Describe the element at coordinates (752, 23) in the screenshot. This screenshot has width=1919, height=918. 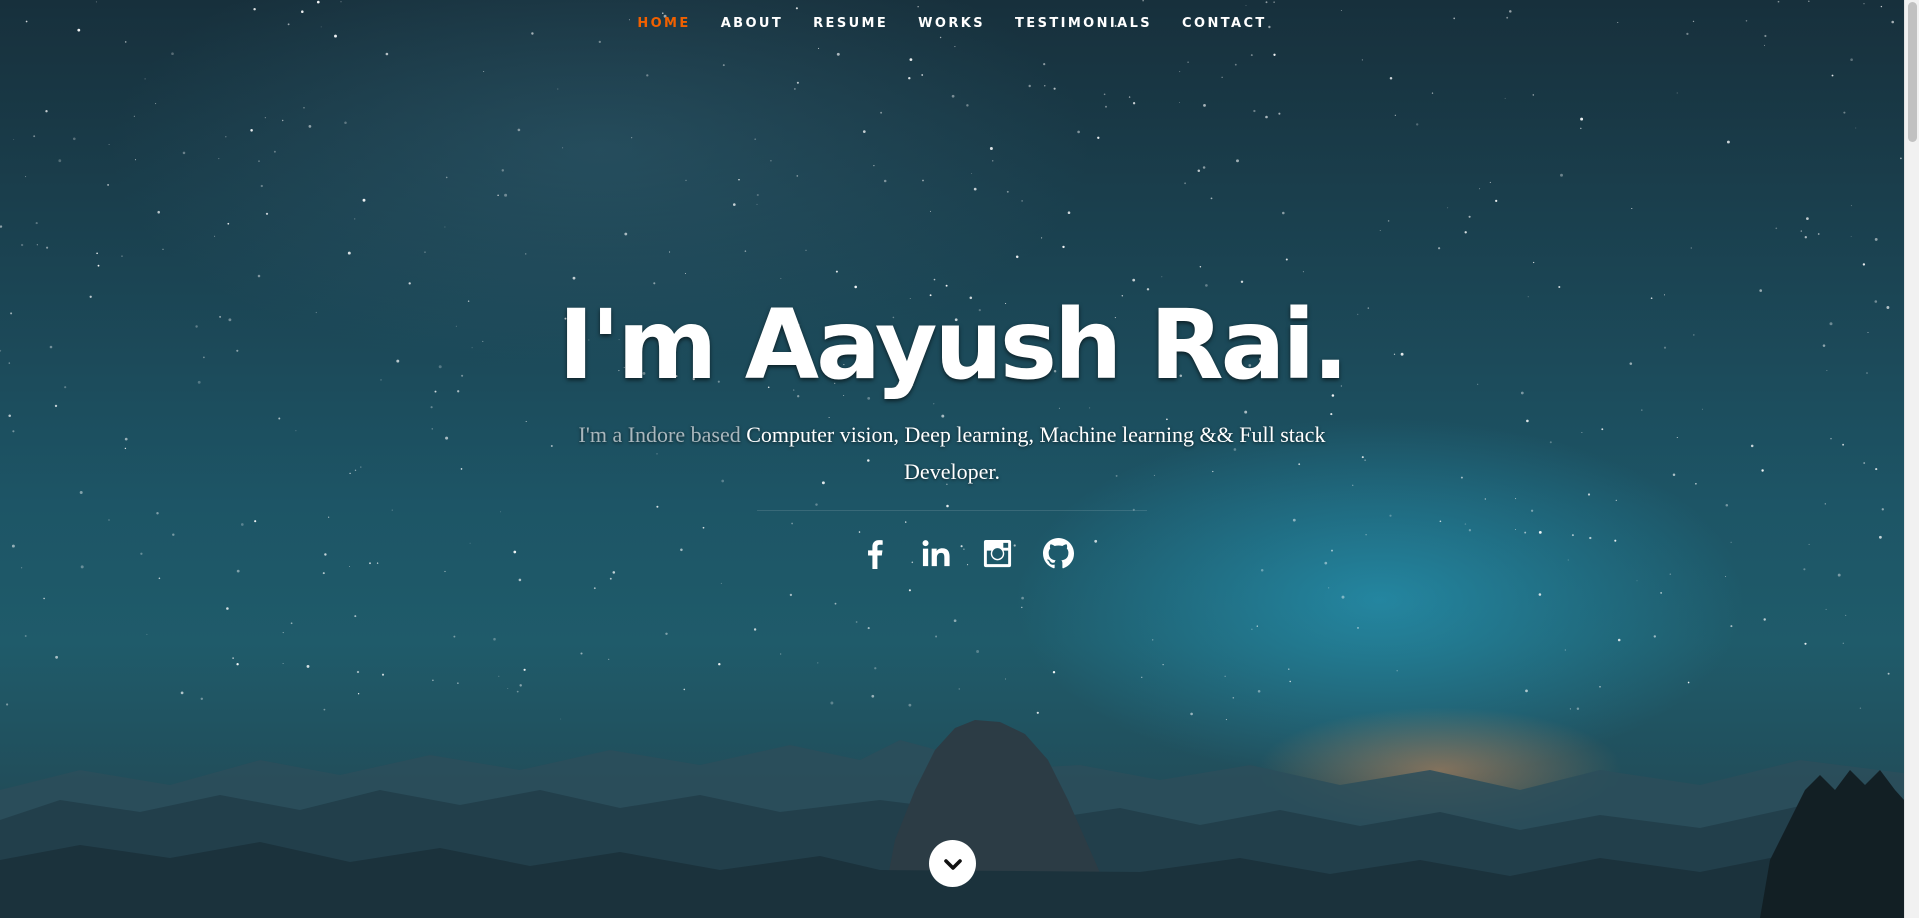
I see `nav-about: ABOUT` at that location.